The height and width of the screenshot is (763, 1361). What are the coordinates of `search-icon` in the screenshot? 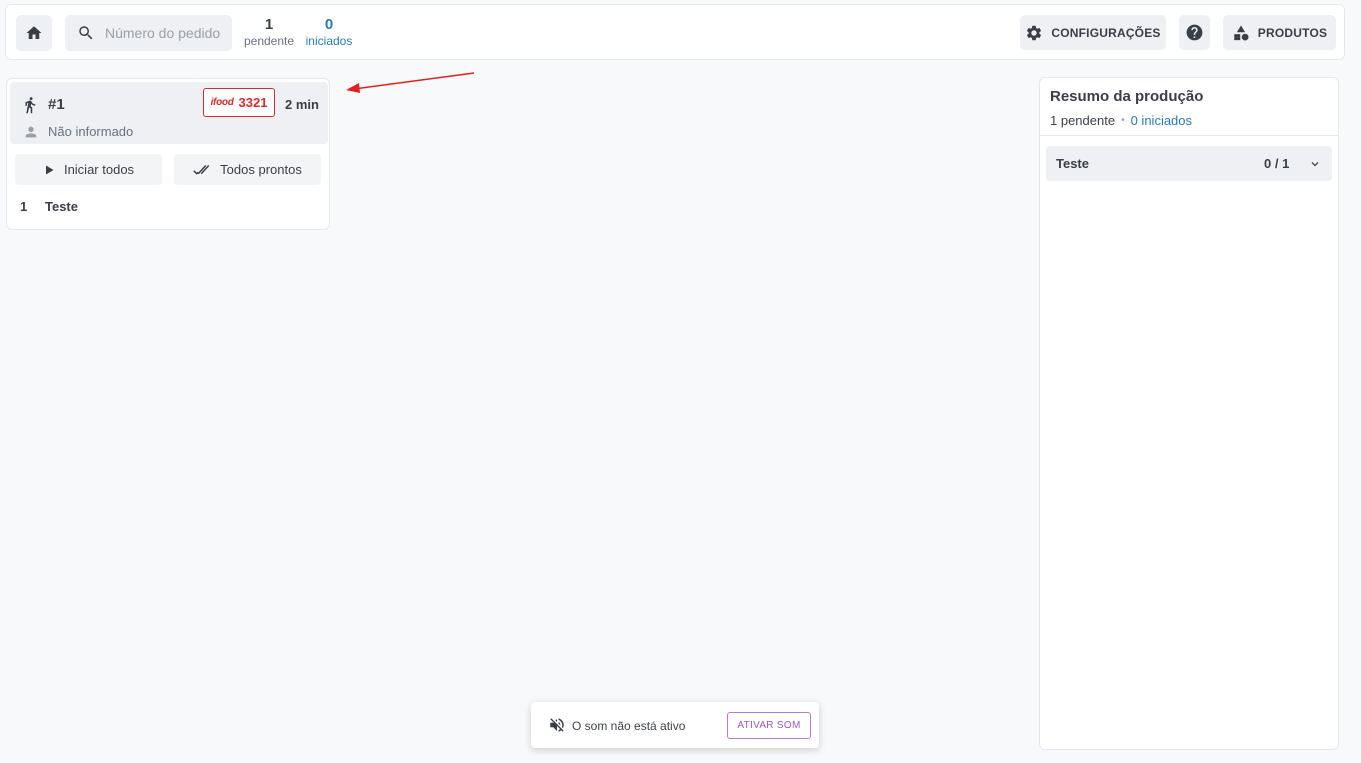 It's located at (86, 33).